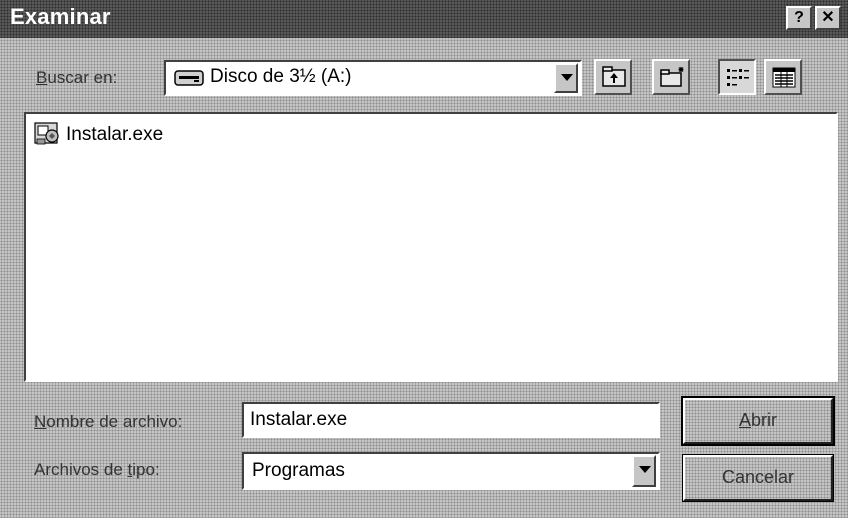 The height and width of the screenshot is (518, 848). Describe the element at coordinates (60, 16) in the screenshot. I see `window-title: Examinar` at that location.